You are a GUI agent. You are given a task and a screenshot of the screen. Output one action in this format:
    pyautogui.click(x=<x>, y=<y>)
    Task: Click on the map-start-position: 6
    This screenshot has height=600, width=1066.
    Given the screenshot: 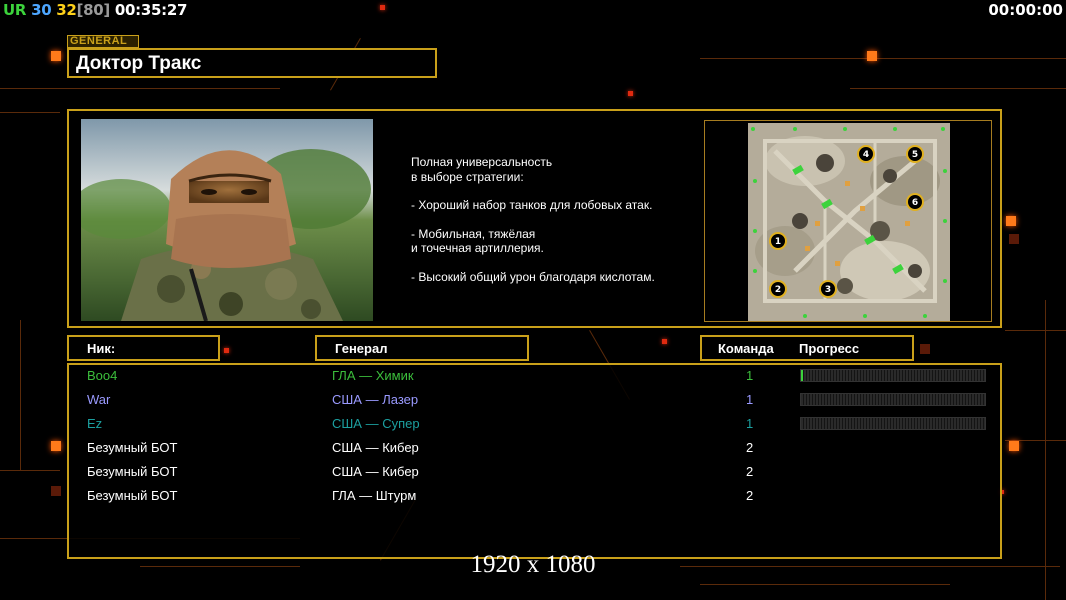 What is the action you would take?
    pyautogui.click(x=915, y=202)
    